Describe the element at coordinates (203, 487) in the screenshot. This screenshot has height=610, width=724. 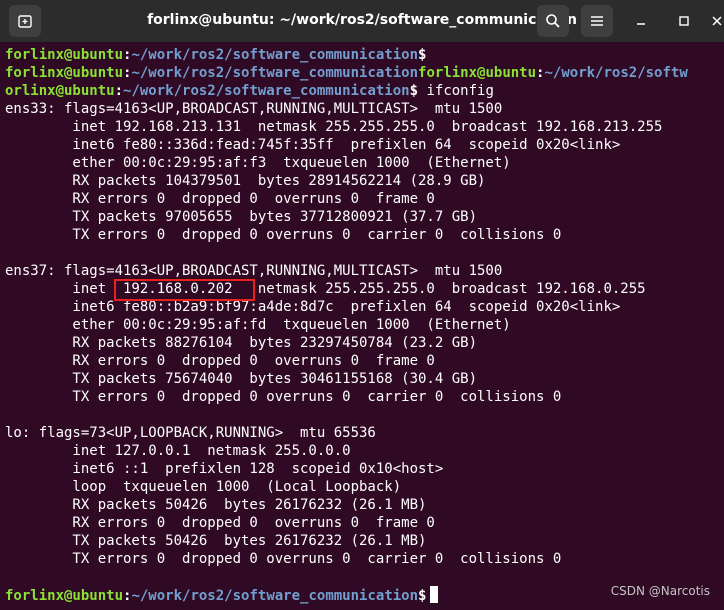
I see `output-line: loop txqueuelen 1000 (Local Loopback)` at that location.